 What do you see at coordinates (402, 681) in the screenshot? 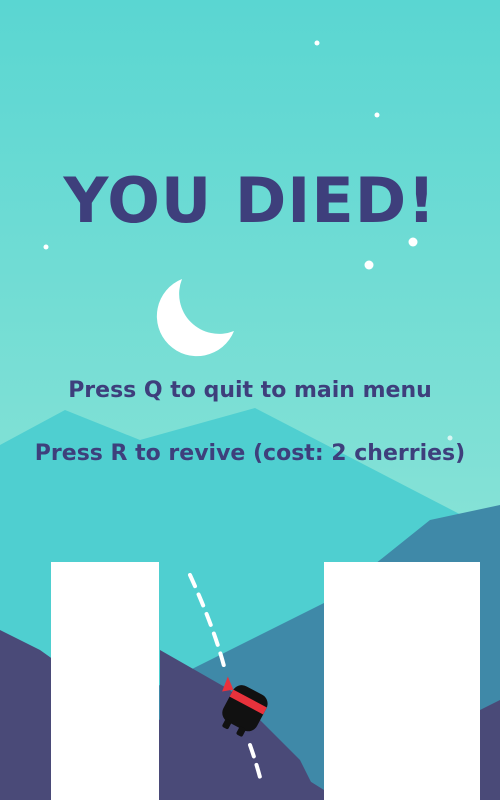
I see `platform-right` at bounding box center [402, 681].